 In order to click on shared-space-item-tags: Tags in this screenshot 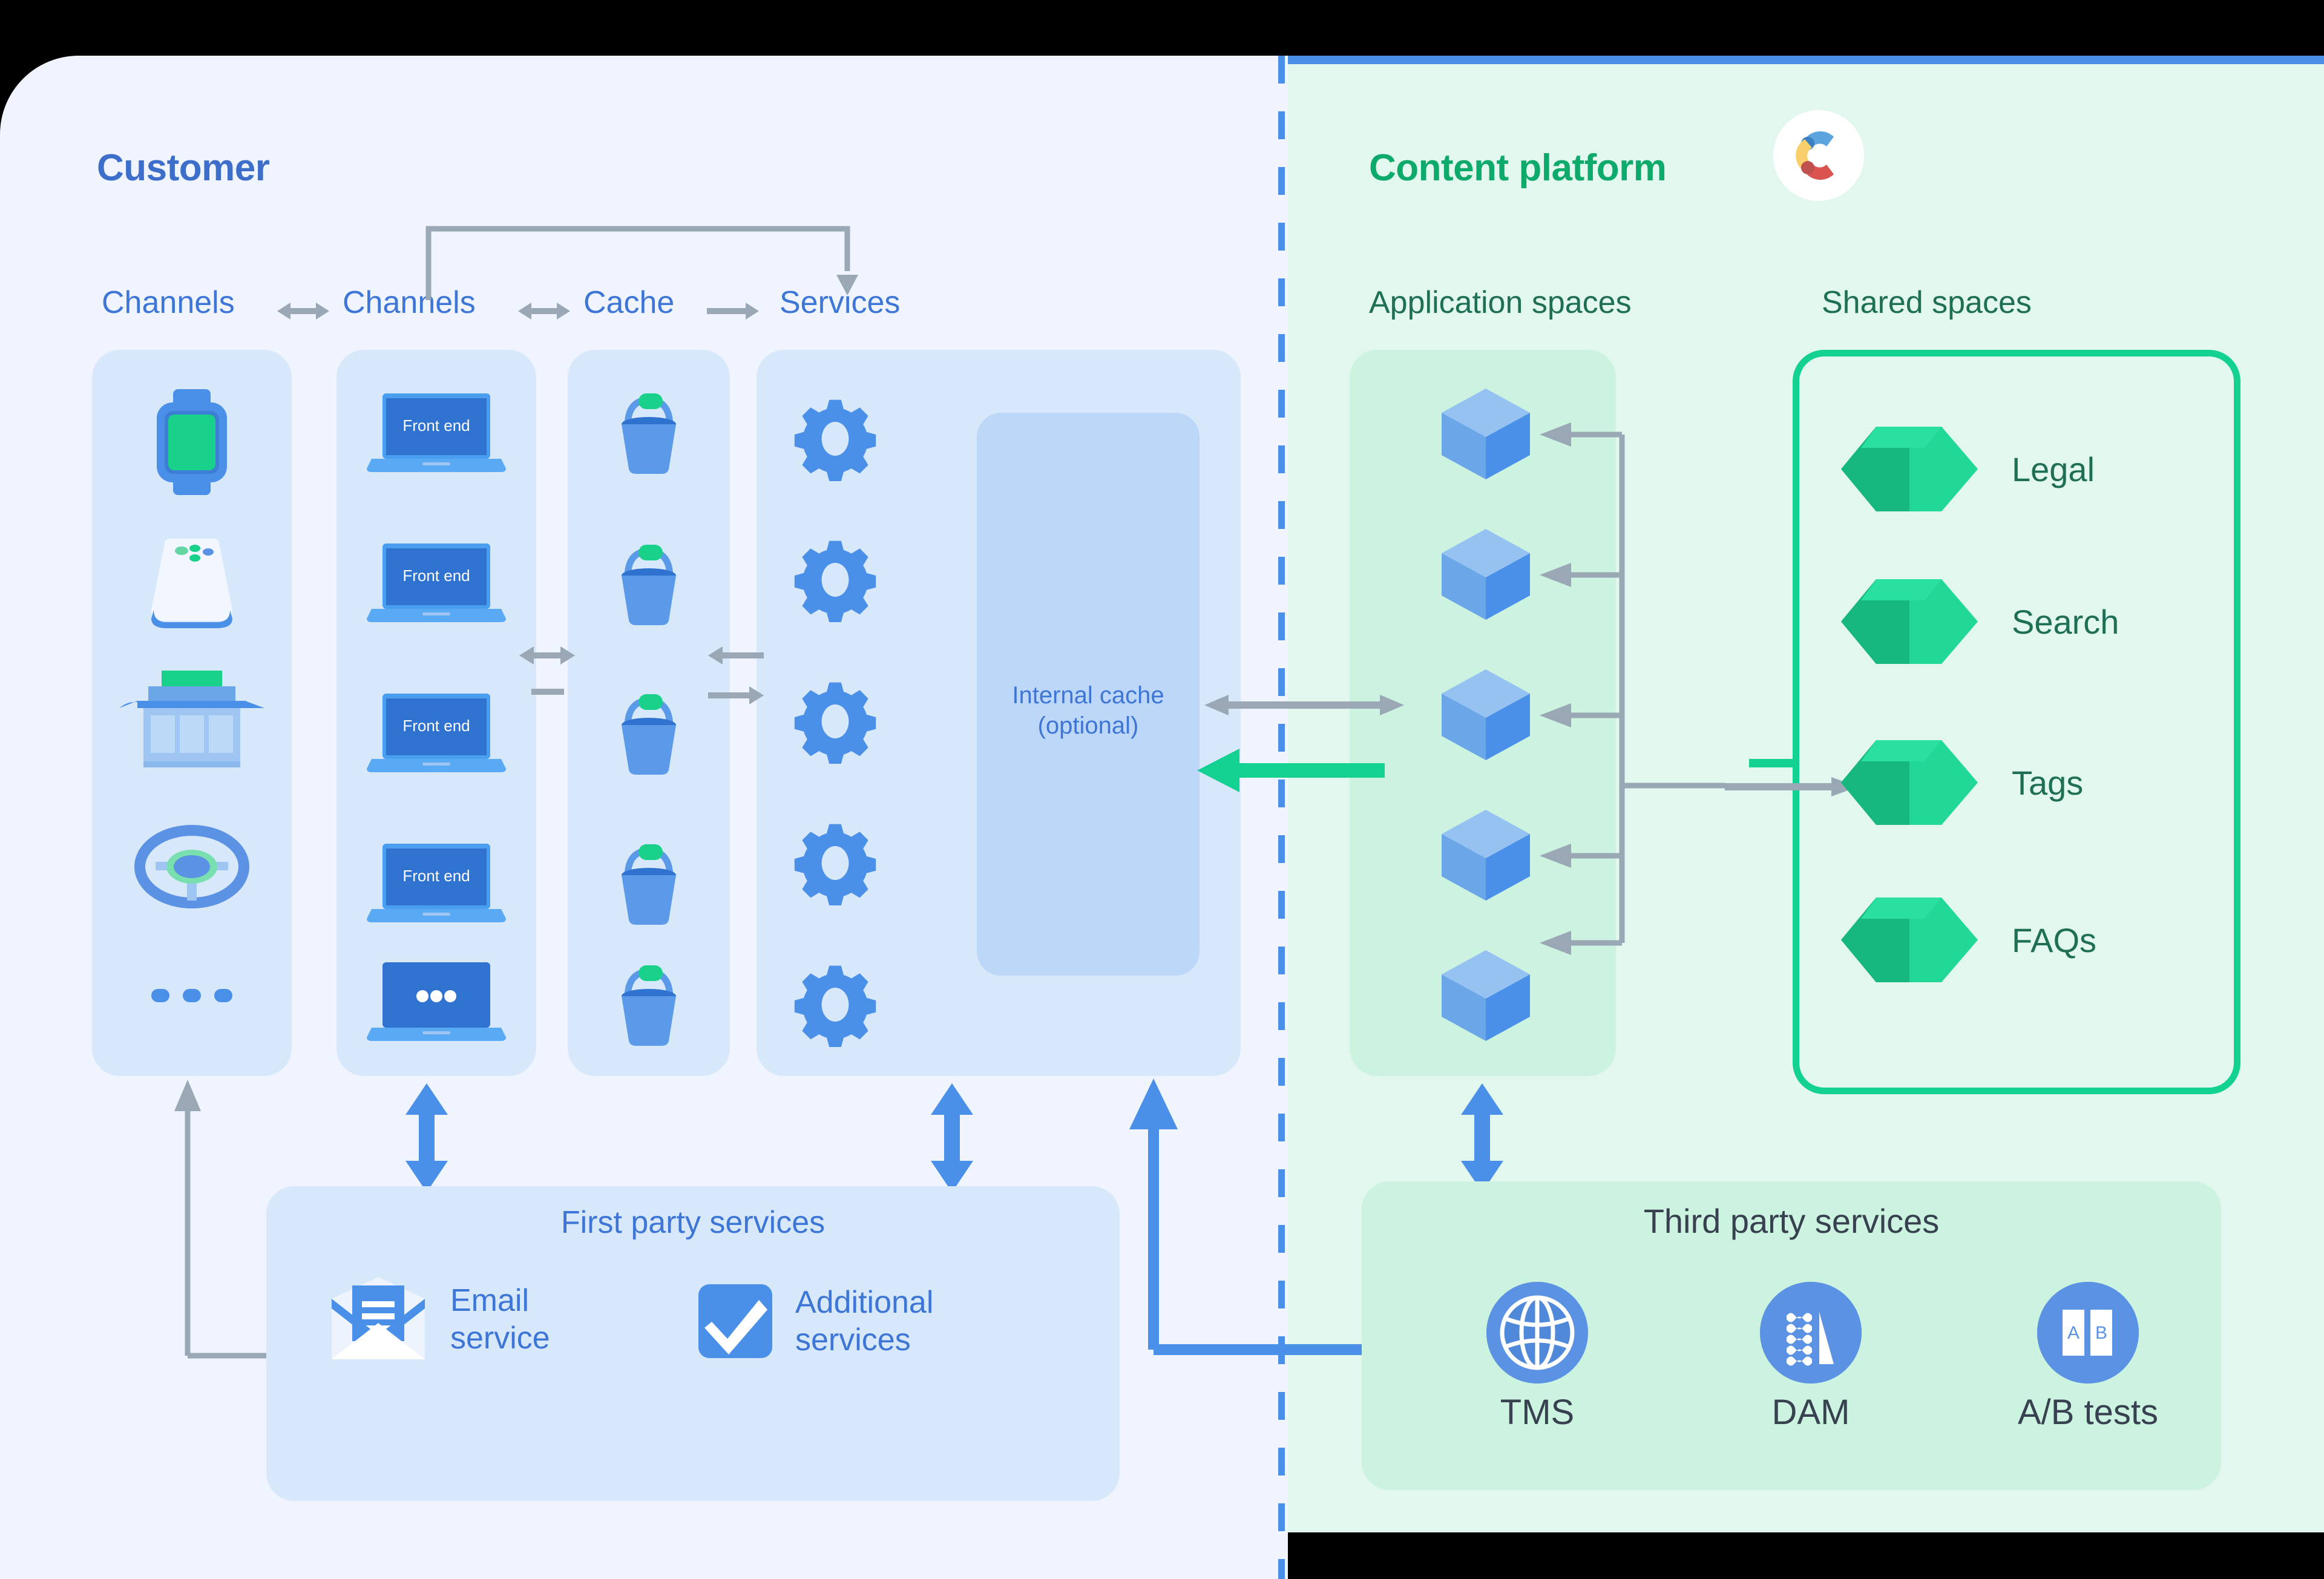, I will do `click(1961, 782)`.